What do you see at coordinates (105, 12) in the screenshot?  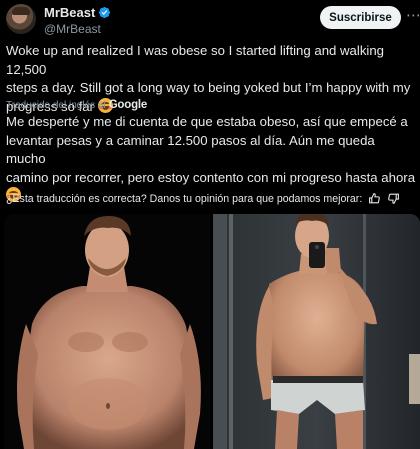 I see `verified-badge-icon` at bounding box center [105, 12].